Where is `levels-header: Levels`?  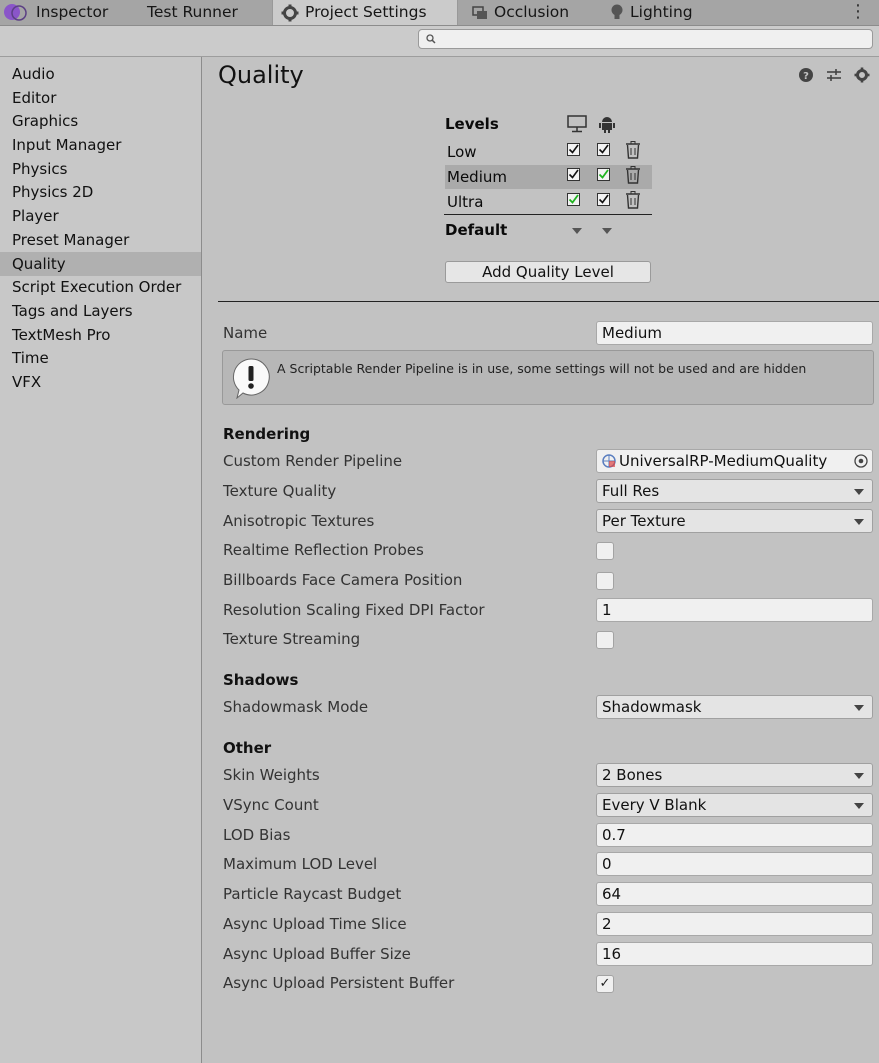 levels-header: Levels is located at coordinates (472, 124).